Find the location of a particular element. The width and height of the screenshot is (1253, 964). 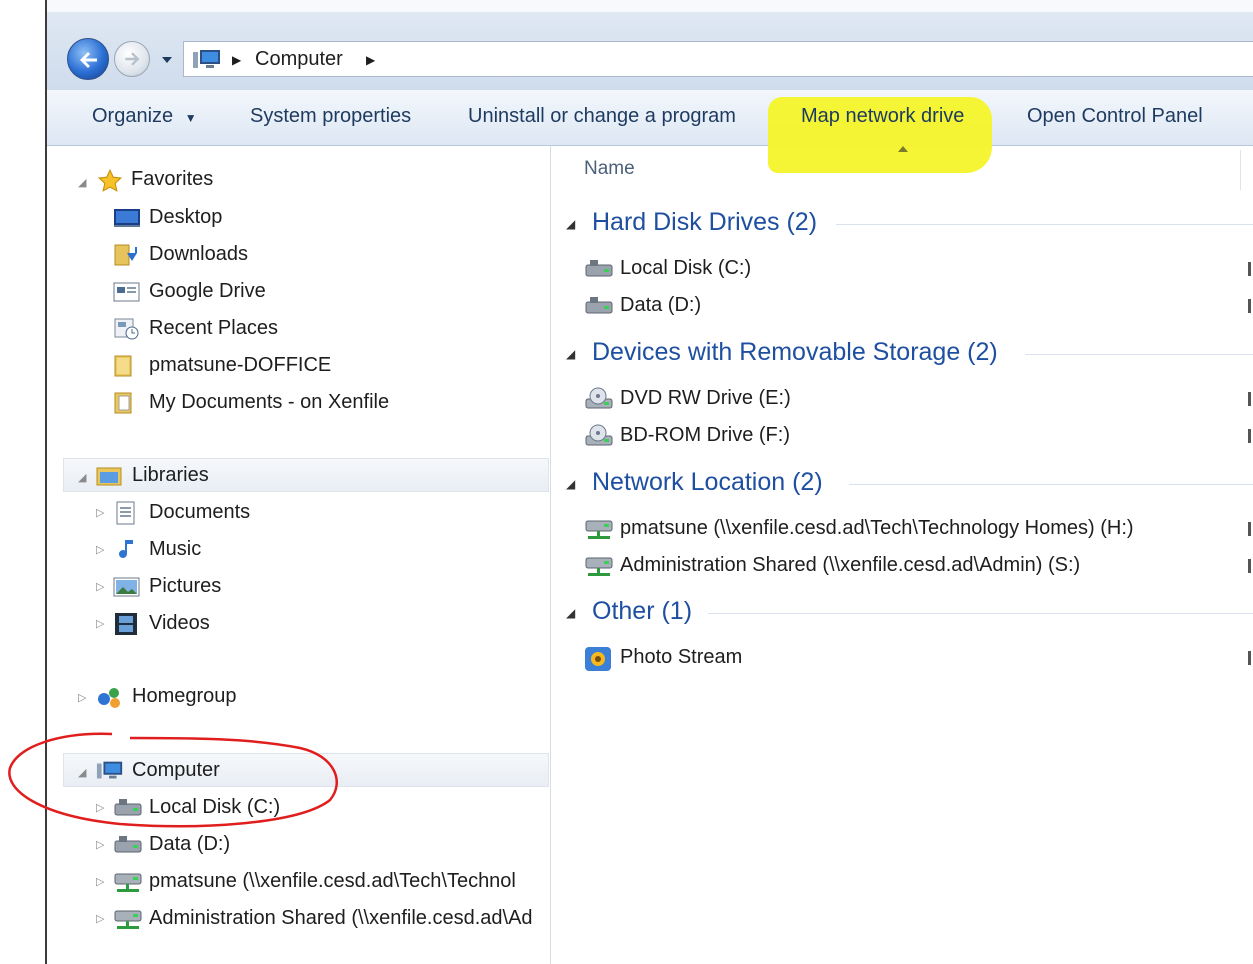

nav-favorite-label: Downloads is located at coordinates (198, 254).